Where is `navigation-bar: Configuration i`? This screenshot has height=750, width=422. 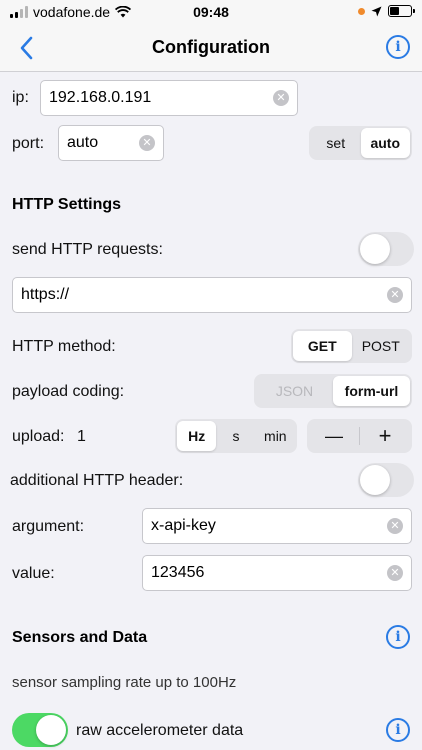 navigation-bar: Configuration i is located at coordinates (211, 48).